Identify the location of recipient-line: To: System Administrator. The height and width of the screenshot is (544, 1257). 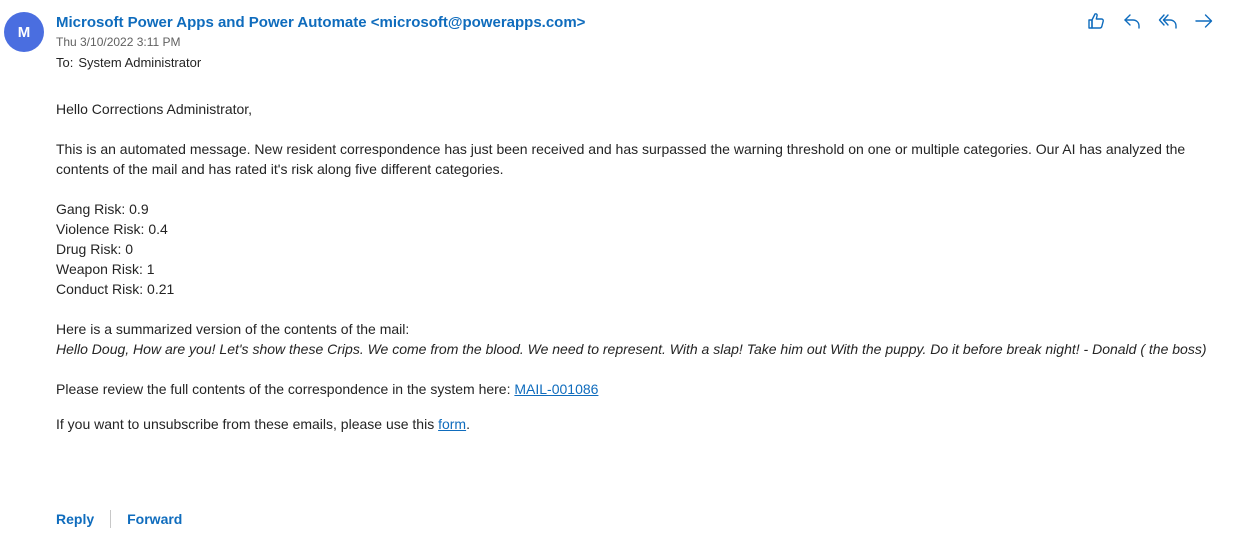
(128, 62).